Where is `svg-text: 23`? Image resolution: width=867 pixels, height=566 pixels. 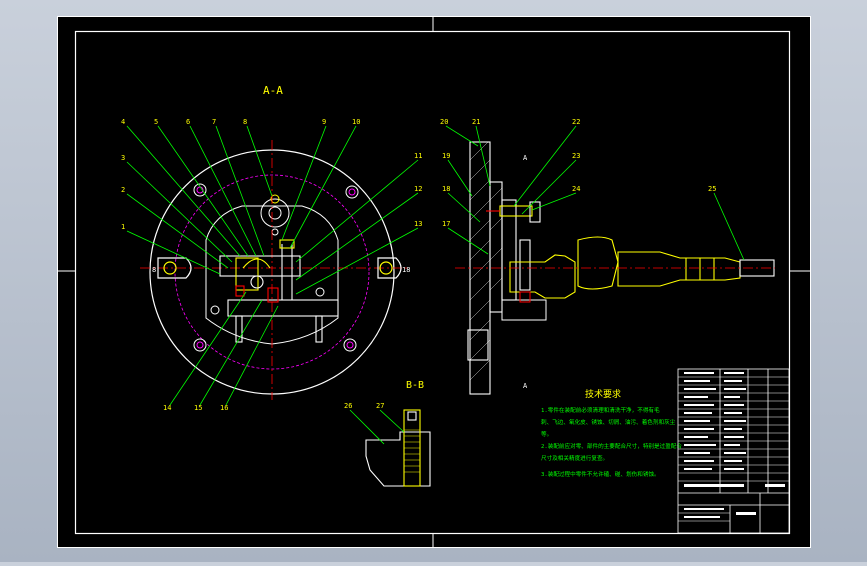
svg-text: 23 is located at coordinates (576, 156).